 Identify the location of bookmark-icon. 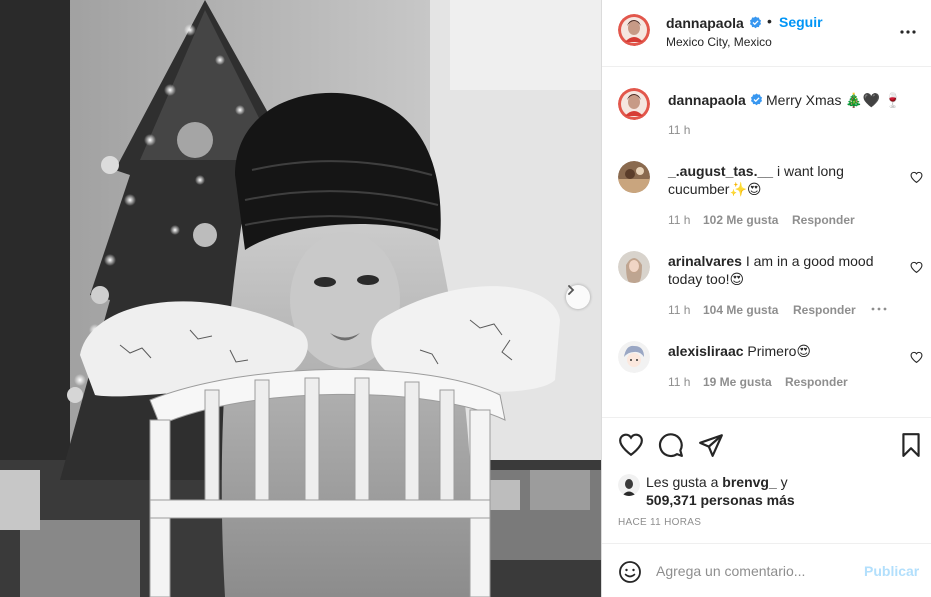
(911, 445).